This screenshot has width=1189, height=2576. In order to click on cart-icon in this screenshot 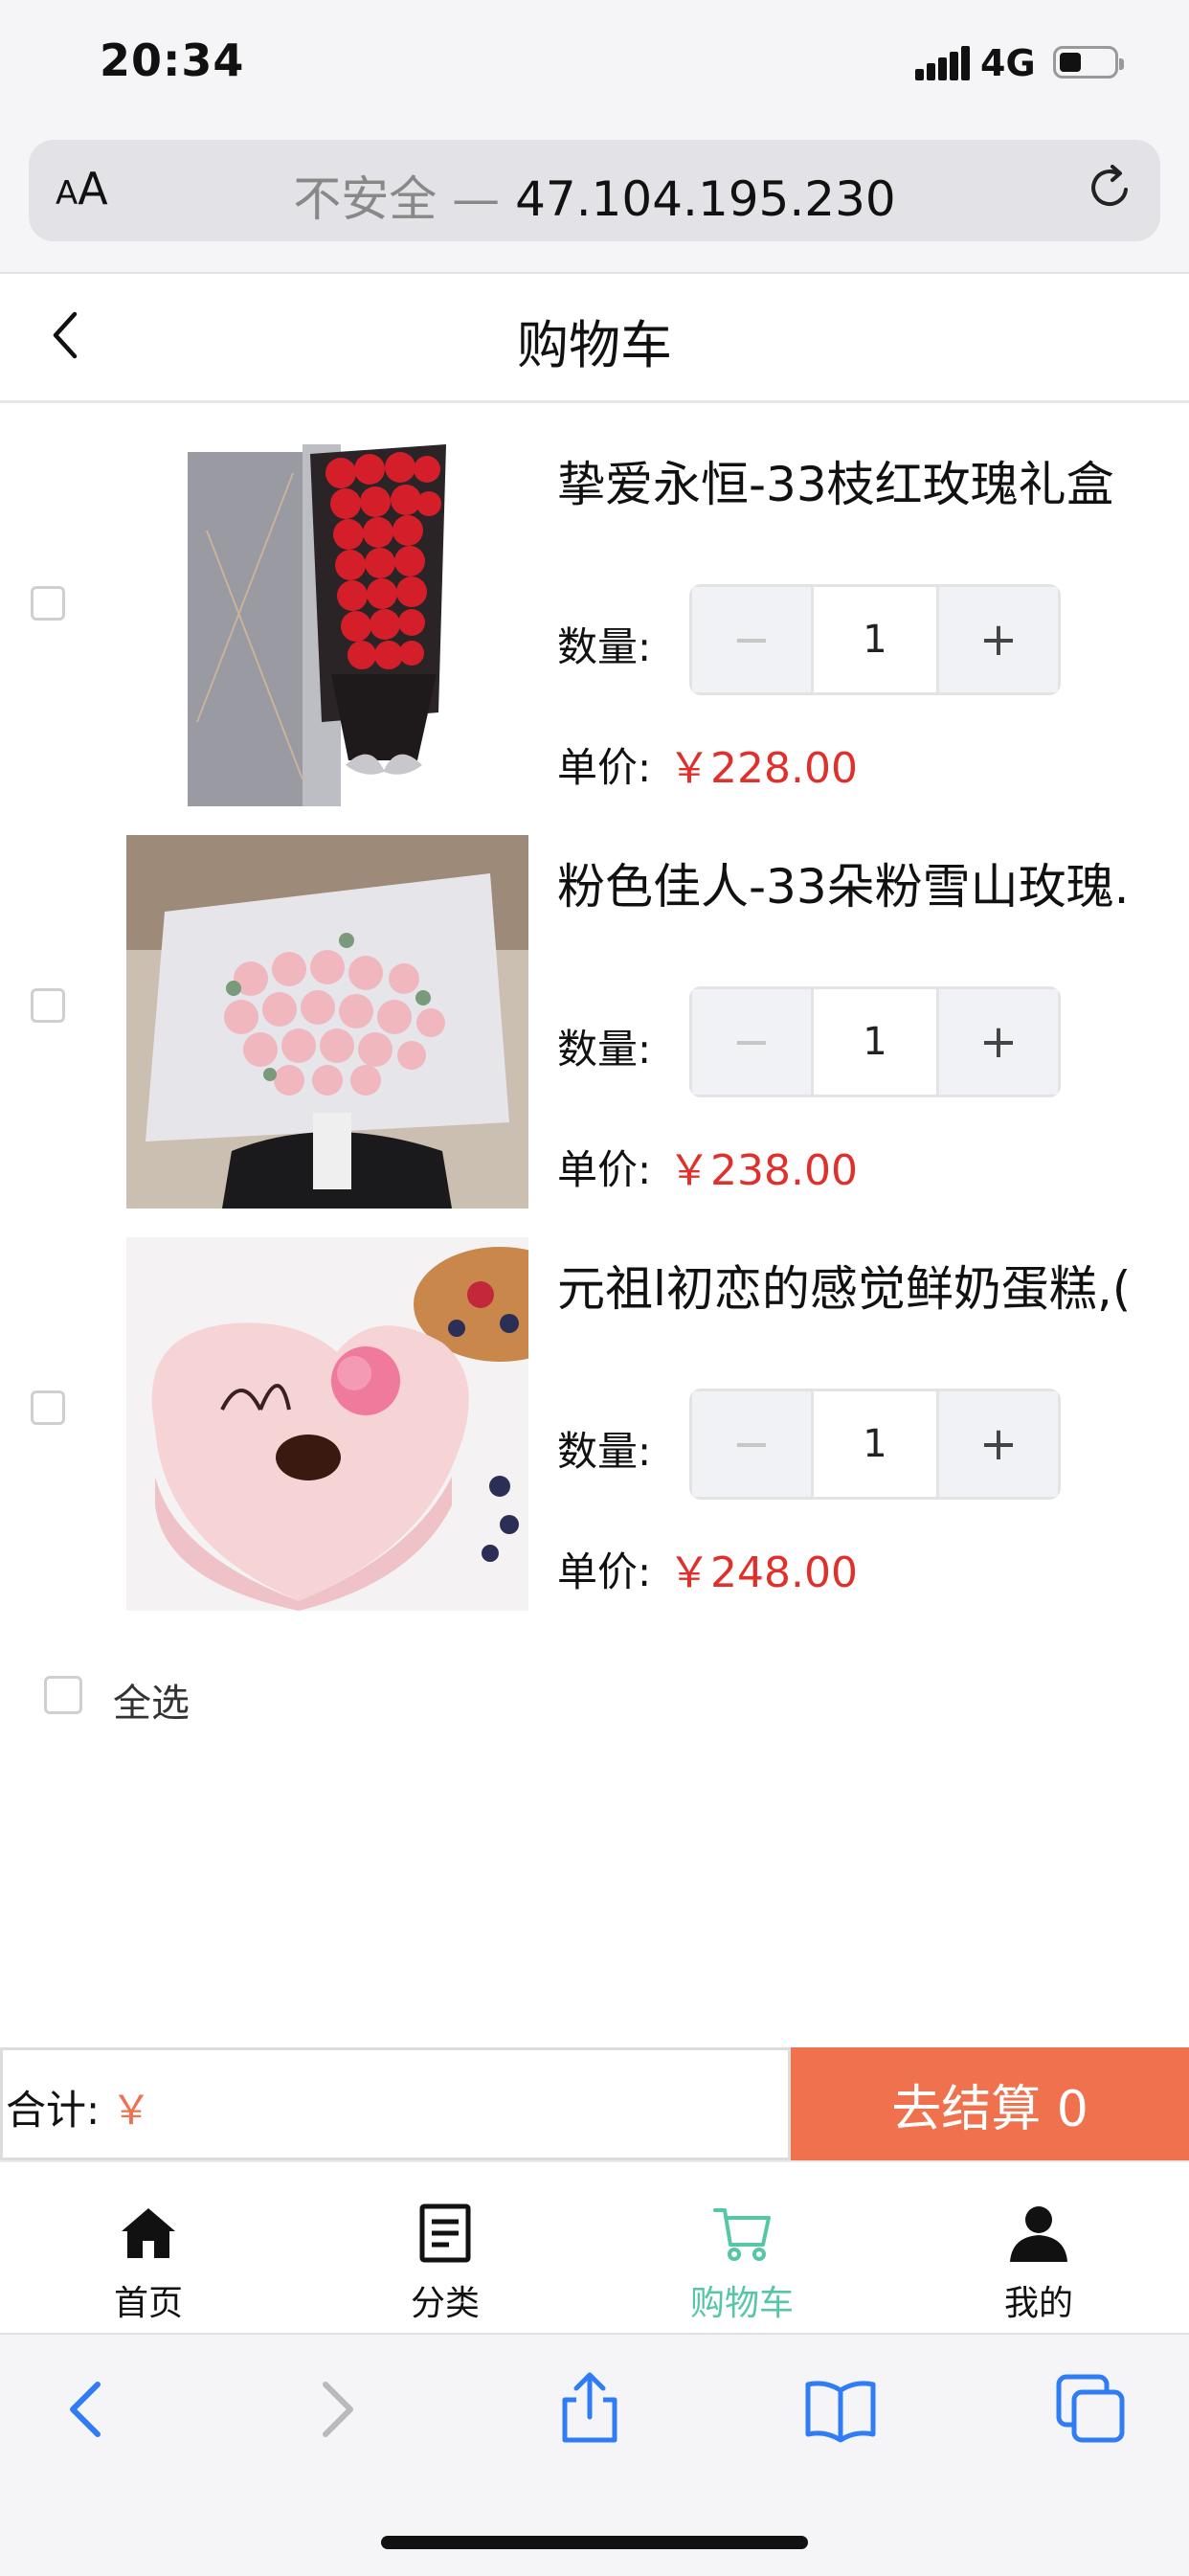, I will do `click(742, 2234)`.